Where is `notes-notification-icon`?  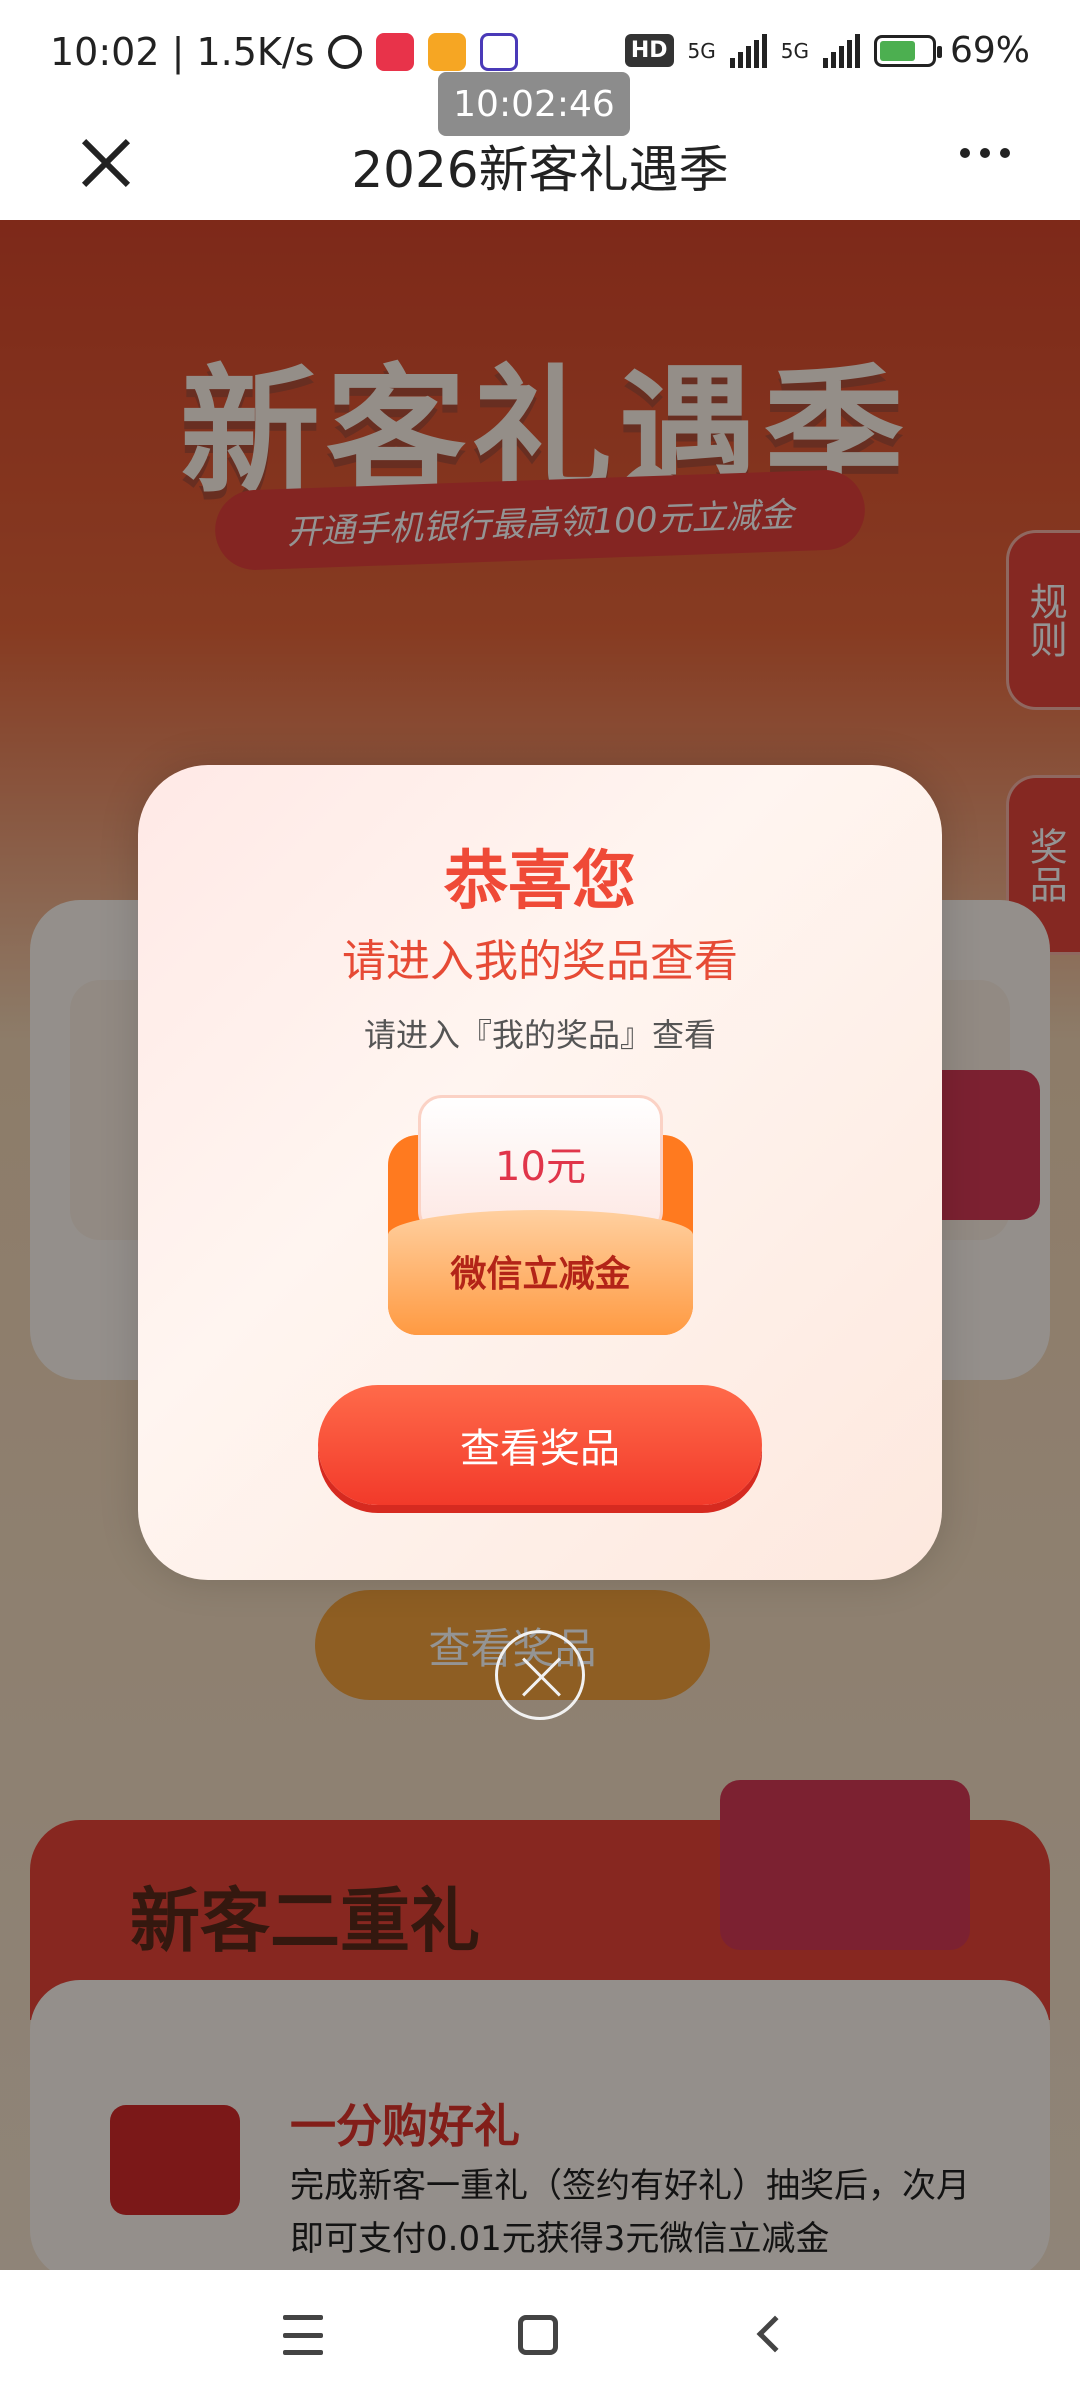 notes-notification-icon is located at coordinates (447, 52).